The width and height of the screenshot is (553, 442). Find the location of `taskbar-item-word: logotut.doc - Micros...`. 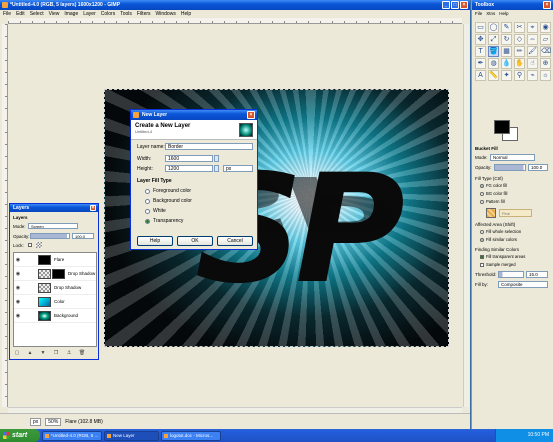

taskbar-item-word: logotut.doc - Micros... is located at coordinates (191, 435).